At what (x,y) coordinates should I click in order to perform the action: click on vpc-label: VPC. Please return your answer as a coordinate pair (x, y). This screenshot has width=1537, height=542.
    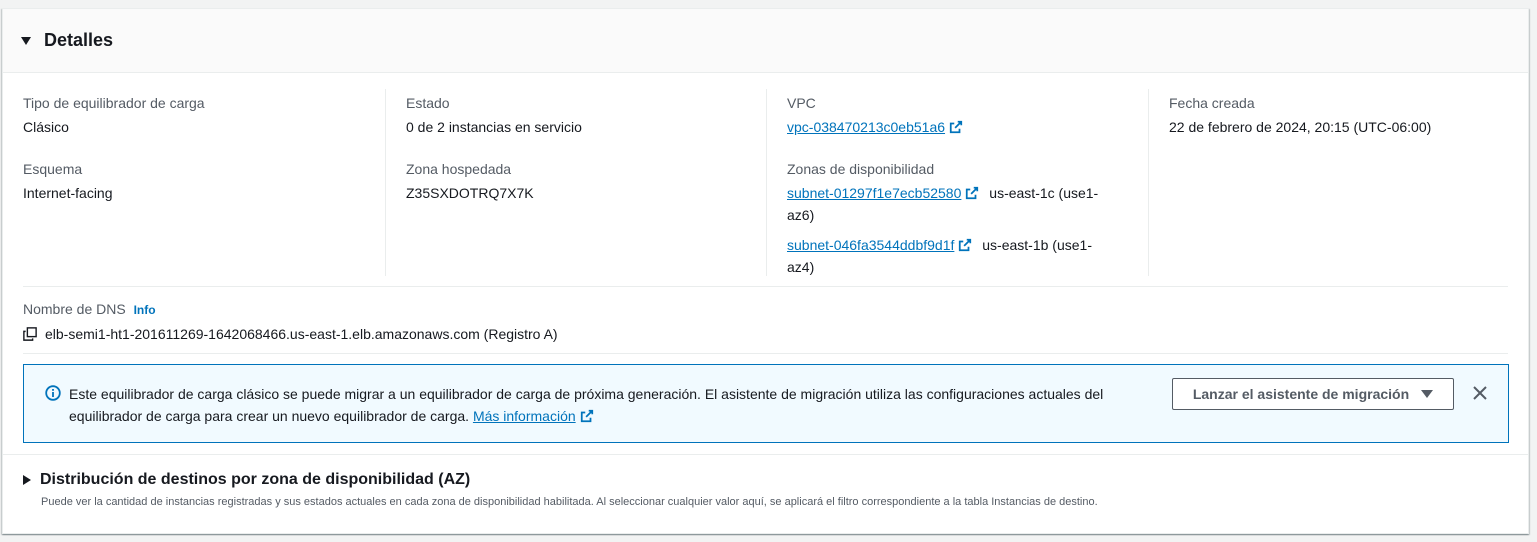
    Looking at the image, I should click on (801, 103).